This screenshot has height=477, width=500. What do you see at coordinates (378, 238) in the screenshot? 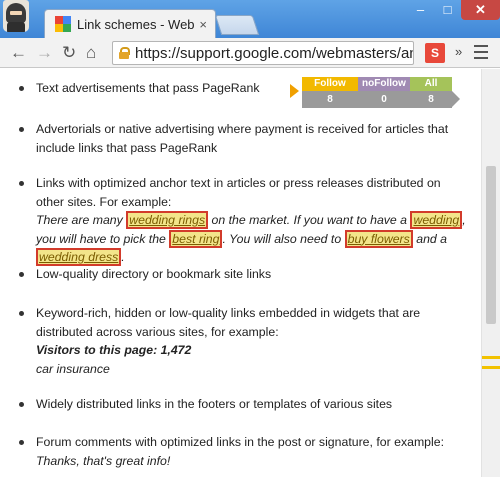
I see `keyword-link: buy flowers` at bounding box center [378, 238].